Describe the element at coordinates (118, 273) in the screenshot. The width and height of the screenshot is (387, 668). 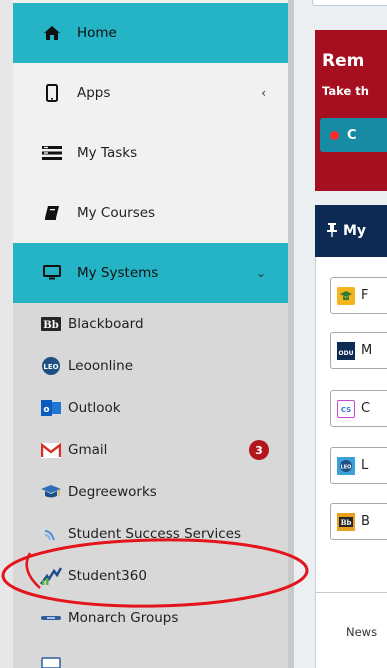
I see `nav-my-systems-label: My Systems` at that location.